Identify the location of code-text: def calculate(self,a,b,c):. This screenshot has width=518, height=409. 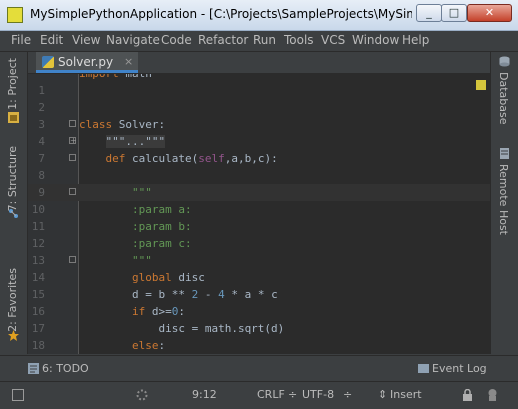
(191, 158).